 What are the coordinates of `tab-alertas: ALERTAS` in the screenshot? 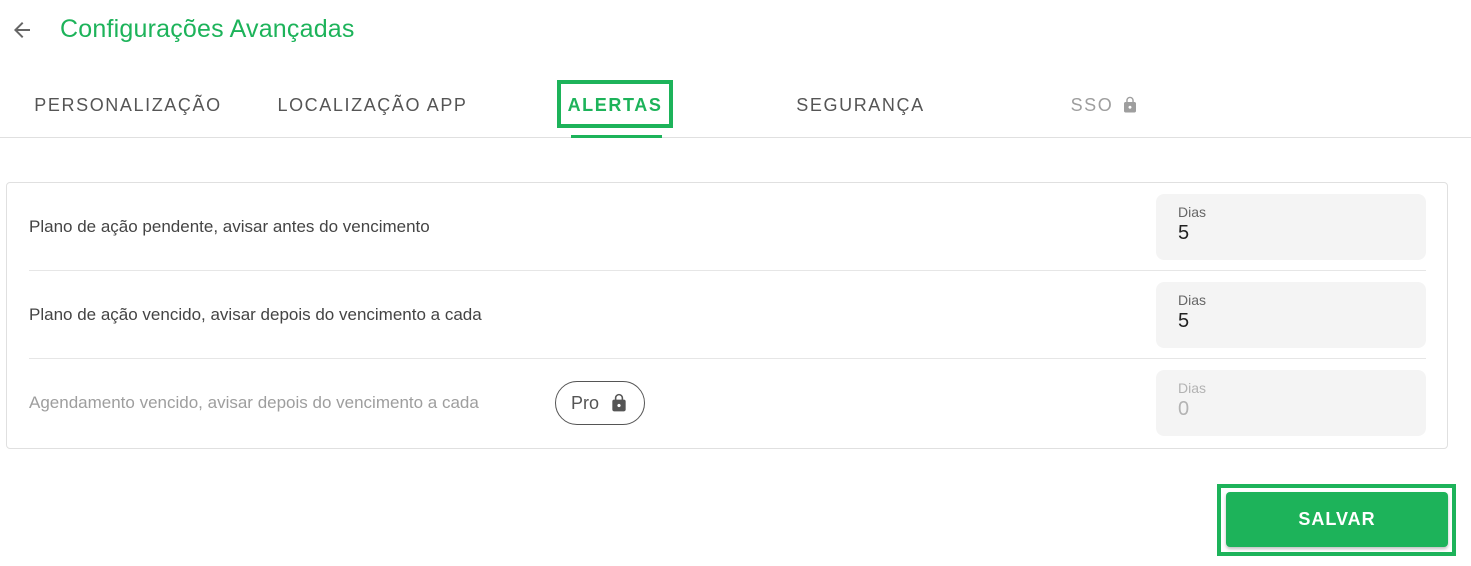 It's located at (615, 105).